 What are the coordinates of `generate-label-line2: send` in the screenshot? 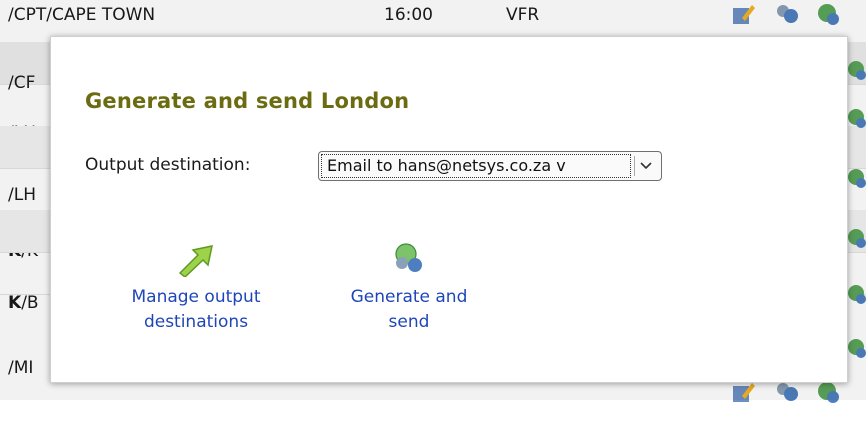 It's located at (409, 322).